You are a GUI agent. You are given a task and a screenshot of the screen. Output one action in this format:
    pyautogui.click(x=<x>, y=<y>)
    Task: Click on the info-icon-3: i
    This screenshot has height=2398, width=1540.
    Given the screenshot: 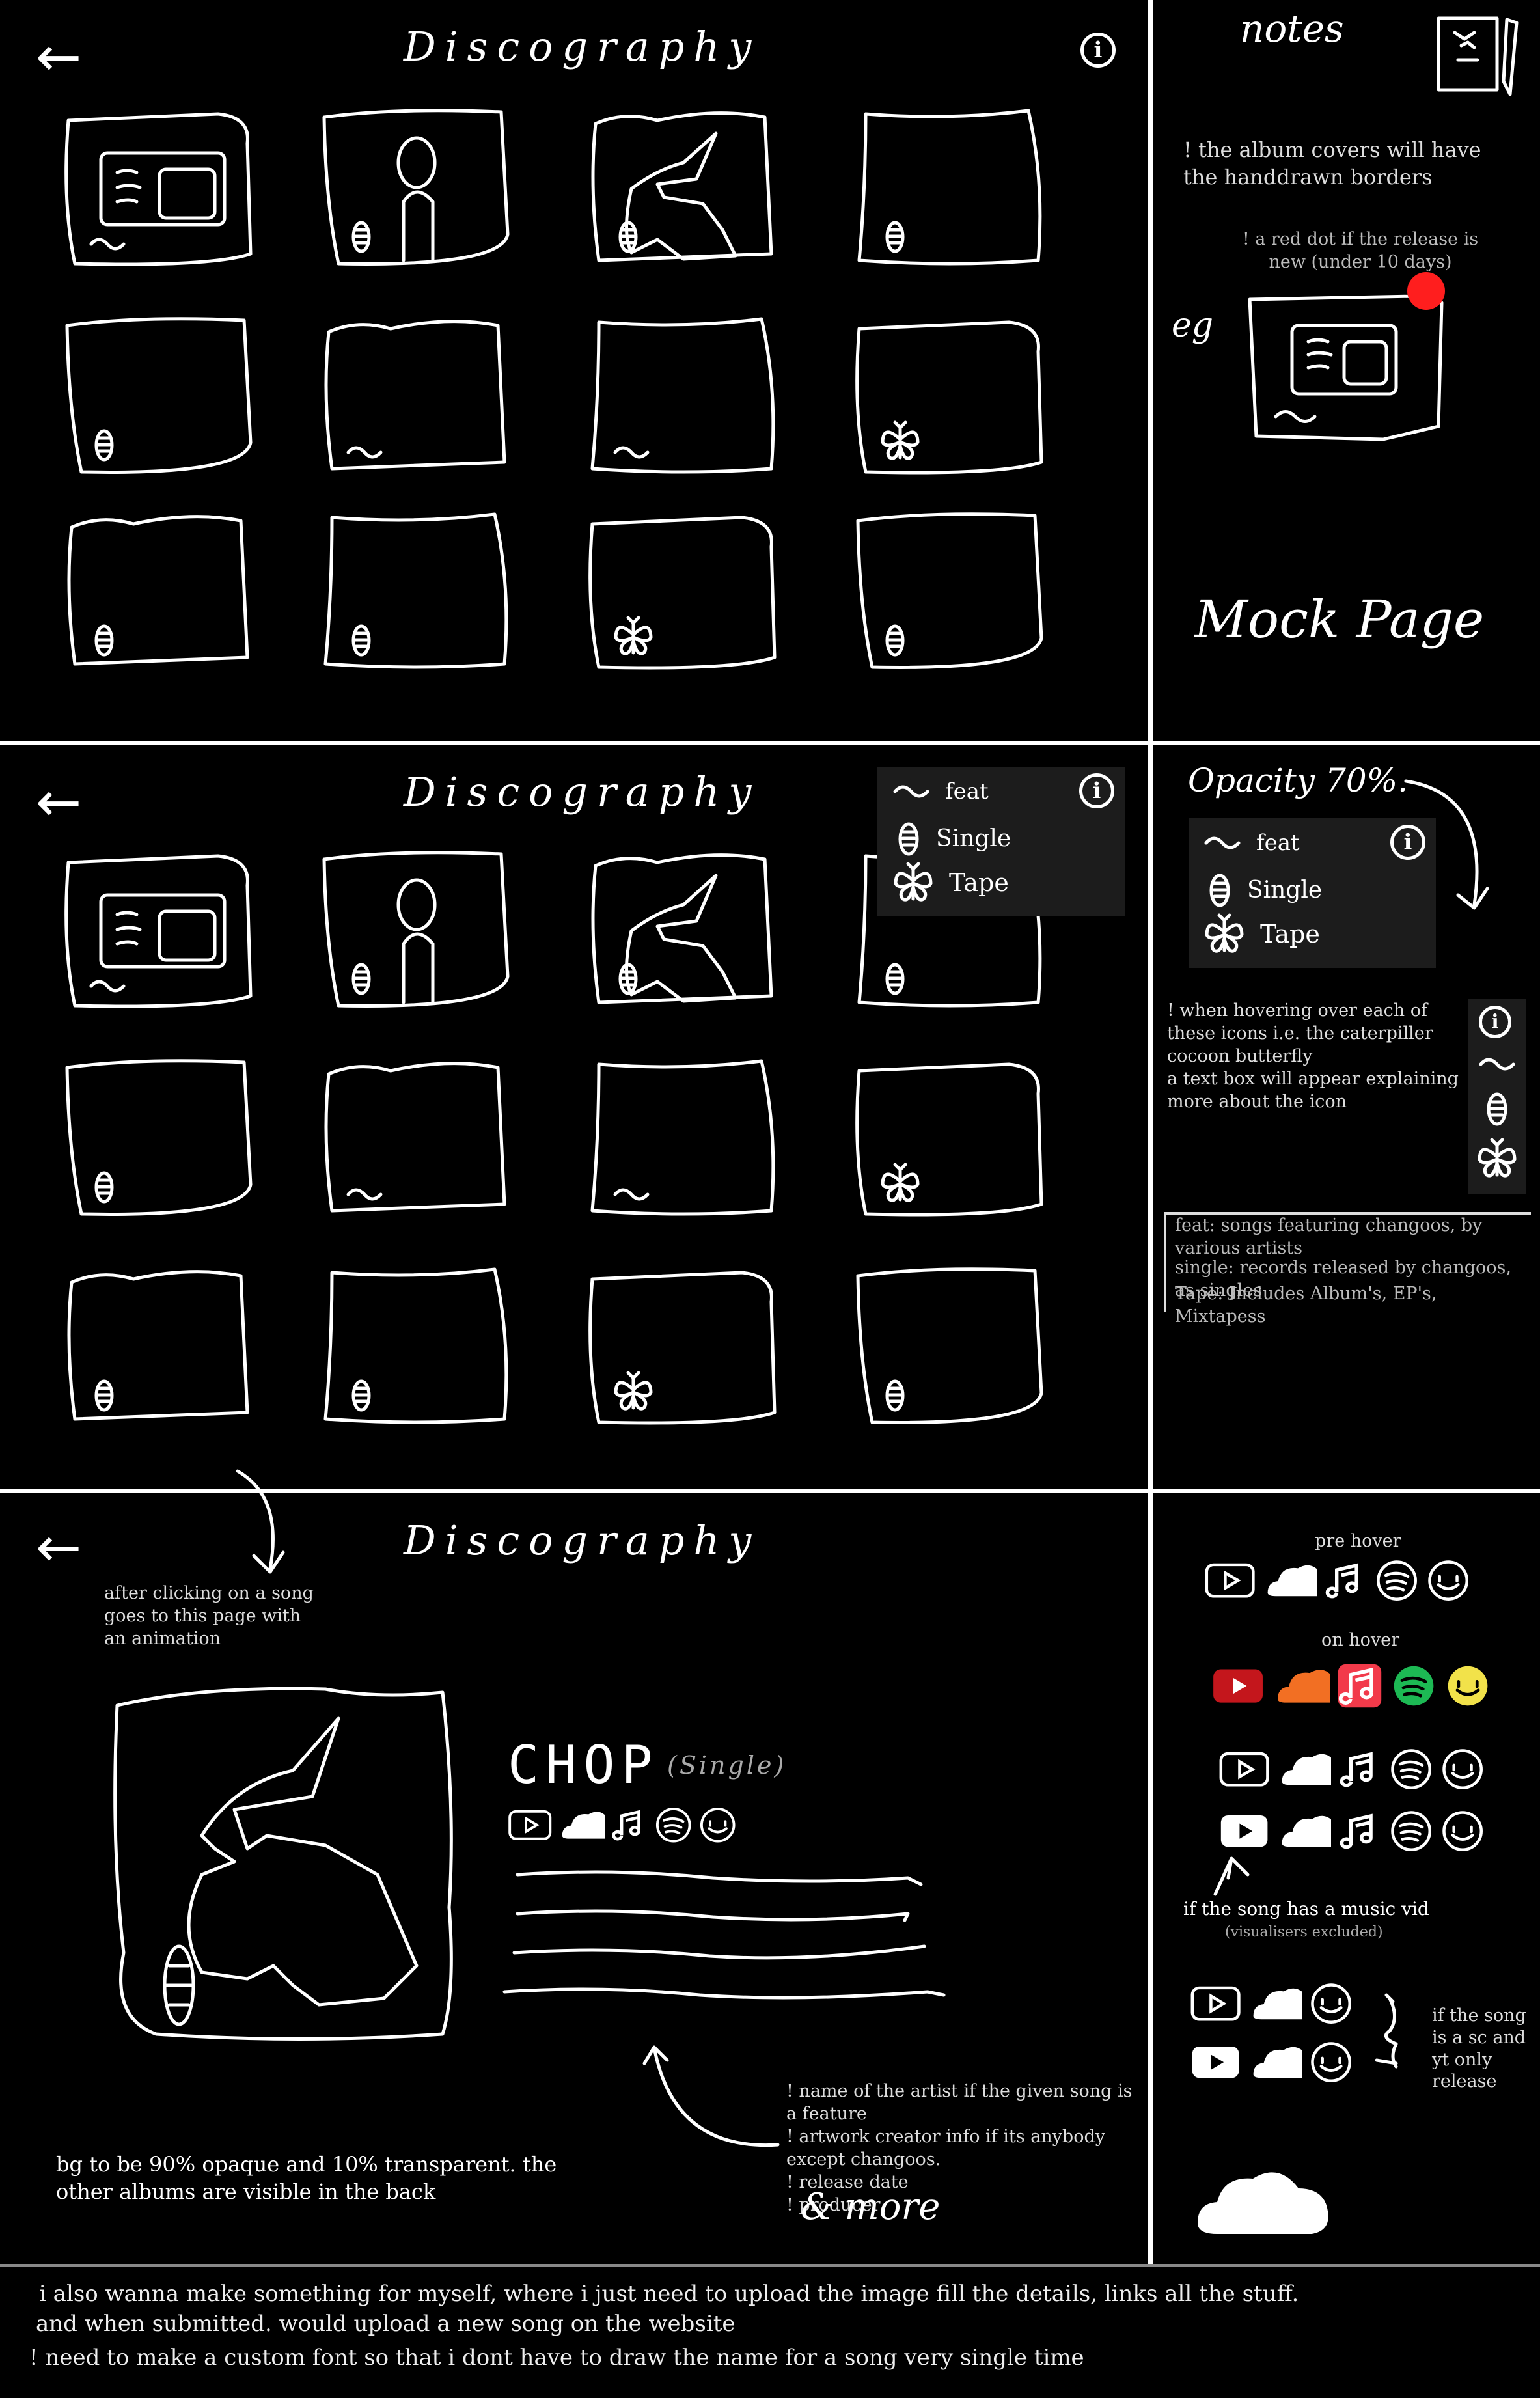 What is the action you would take?
    pyautogui.click(x=1407, y=842)
    